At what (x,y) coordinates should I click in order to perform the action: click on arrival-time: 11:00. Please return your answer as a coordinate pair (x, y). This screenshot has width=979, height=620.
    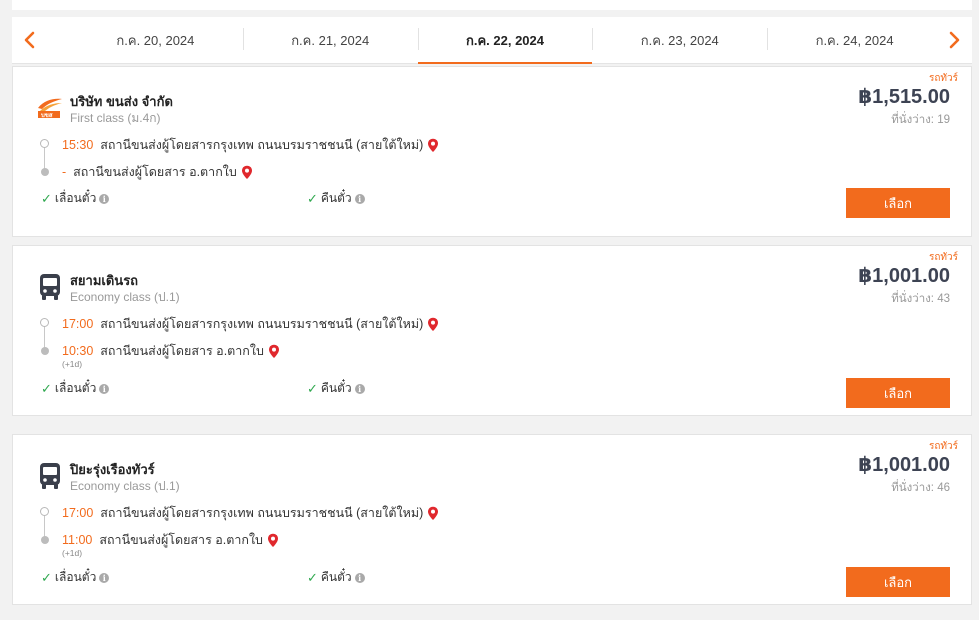
    Looking at the image, I should click on (77, 540).